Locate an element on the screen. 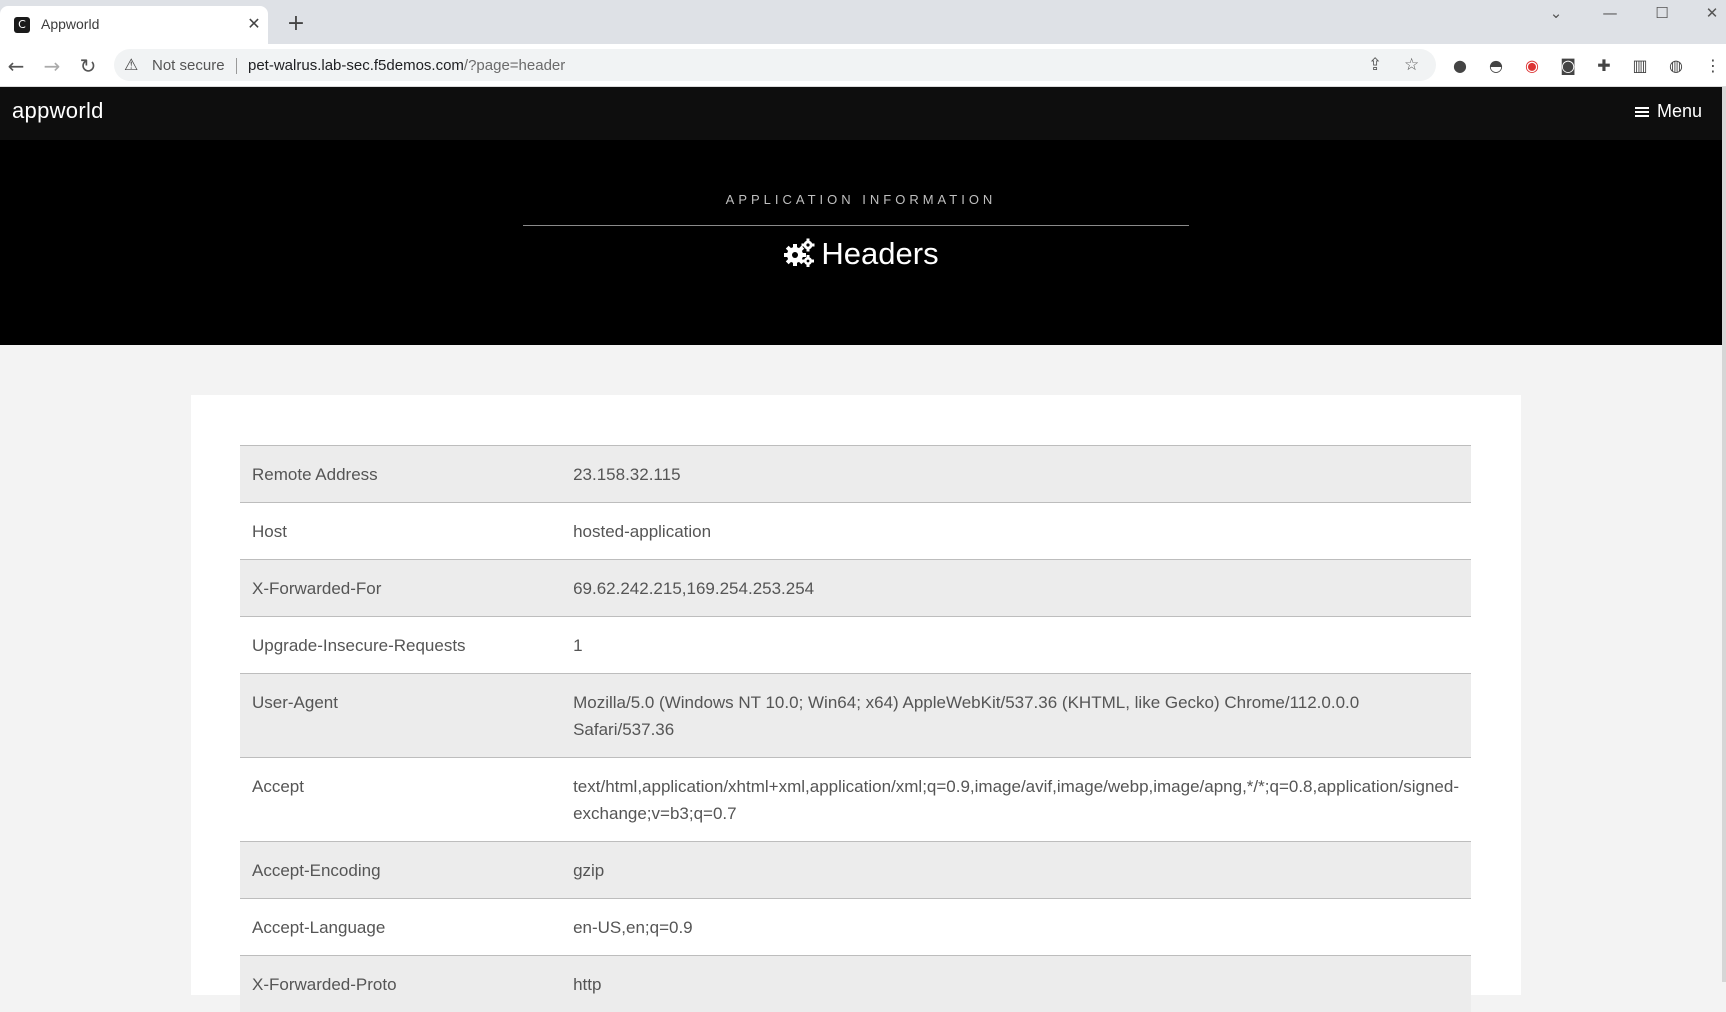 The width and height of the screenshot is (1726, 1012). cookie-extension-icon: ● is located at coordinates (1460, 66).